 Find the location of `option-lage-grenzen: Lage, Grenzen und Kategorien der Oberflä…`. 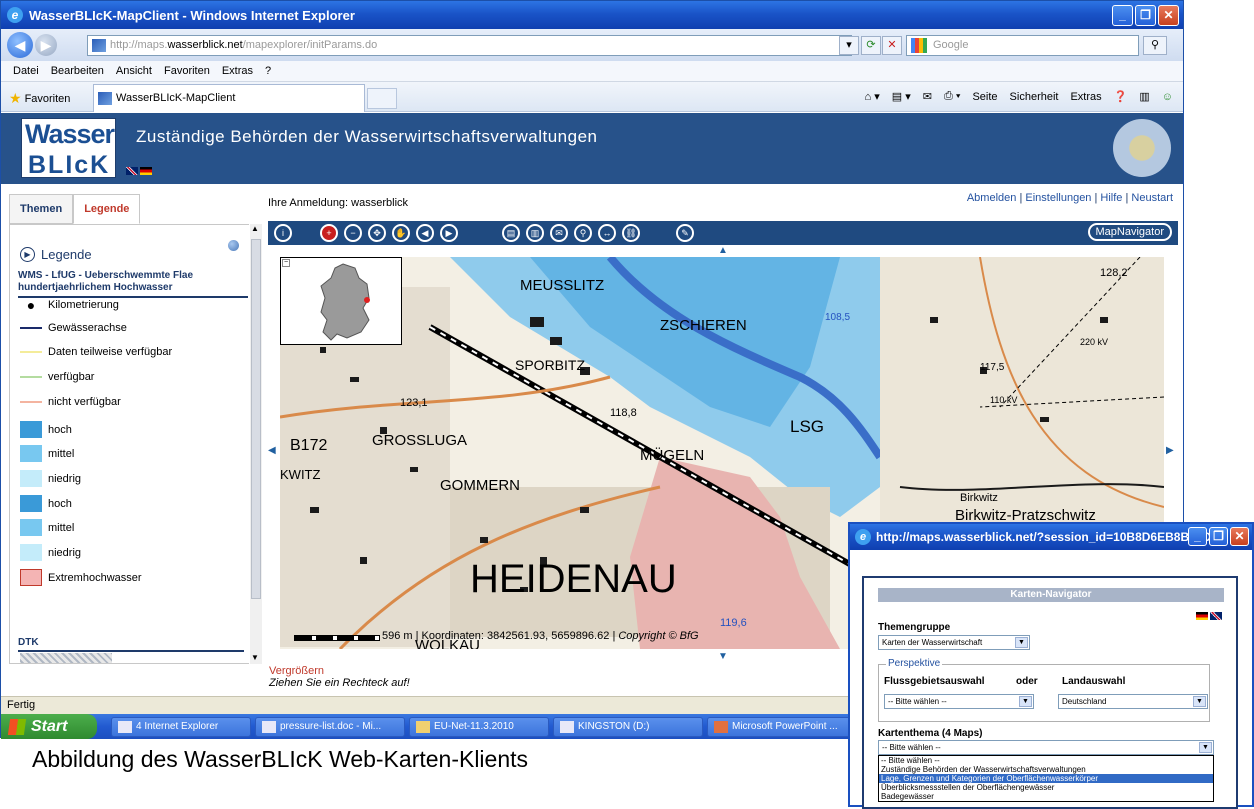

option-lage-grenzen: Lage, Grenzen und Kategorien der Oberflä… is located at coordinates (1046, 778).